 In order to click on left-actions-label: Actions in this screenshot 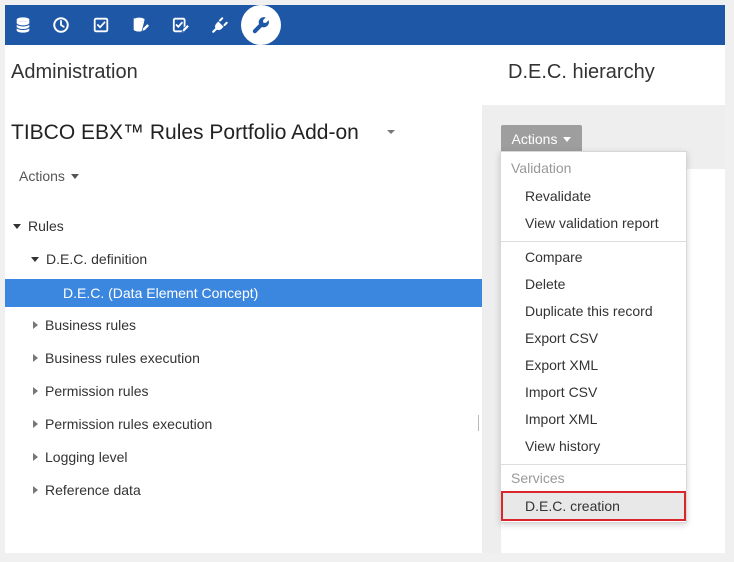, I will do `click(42, 176)`.